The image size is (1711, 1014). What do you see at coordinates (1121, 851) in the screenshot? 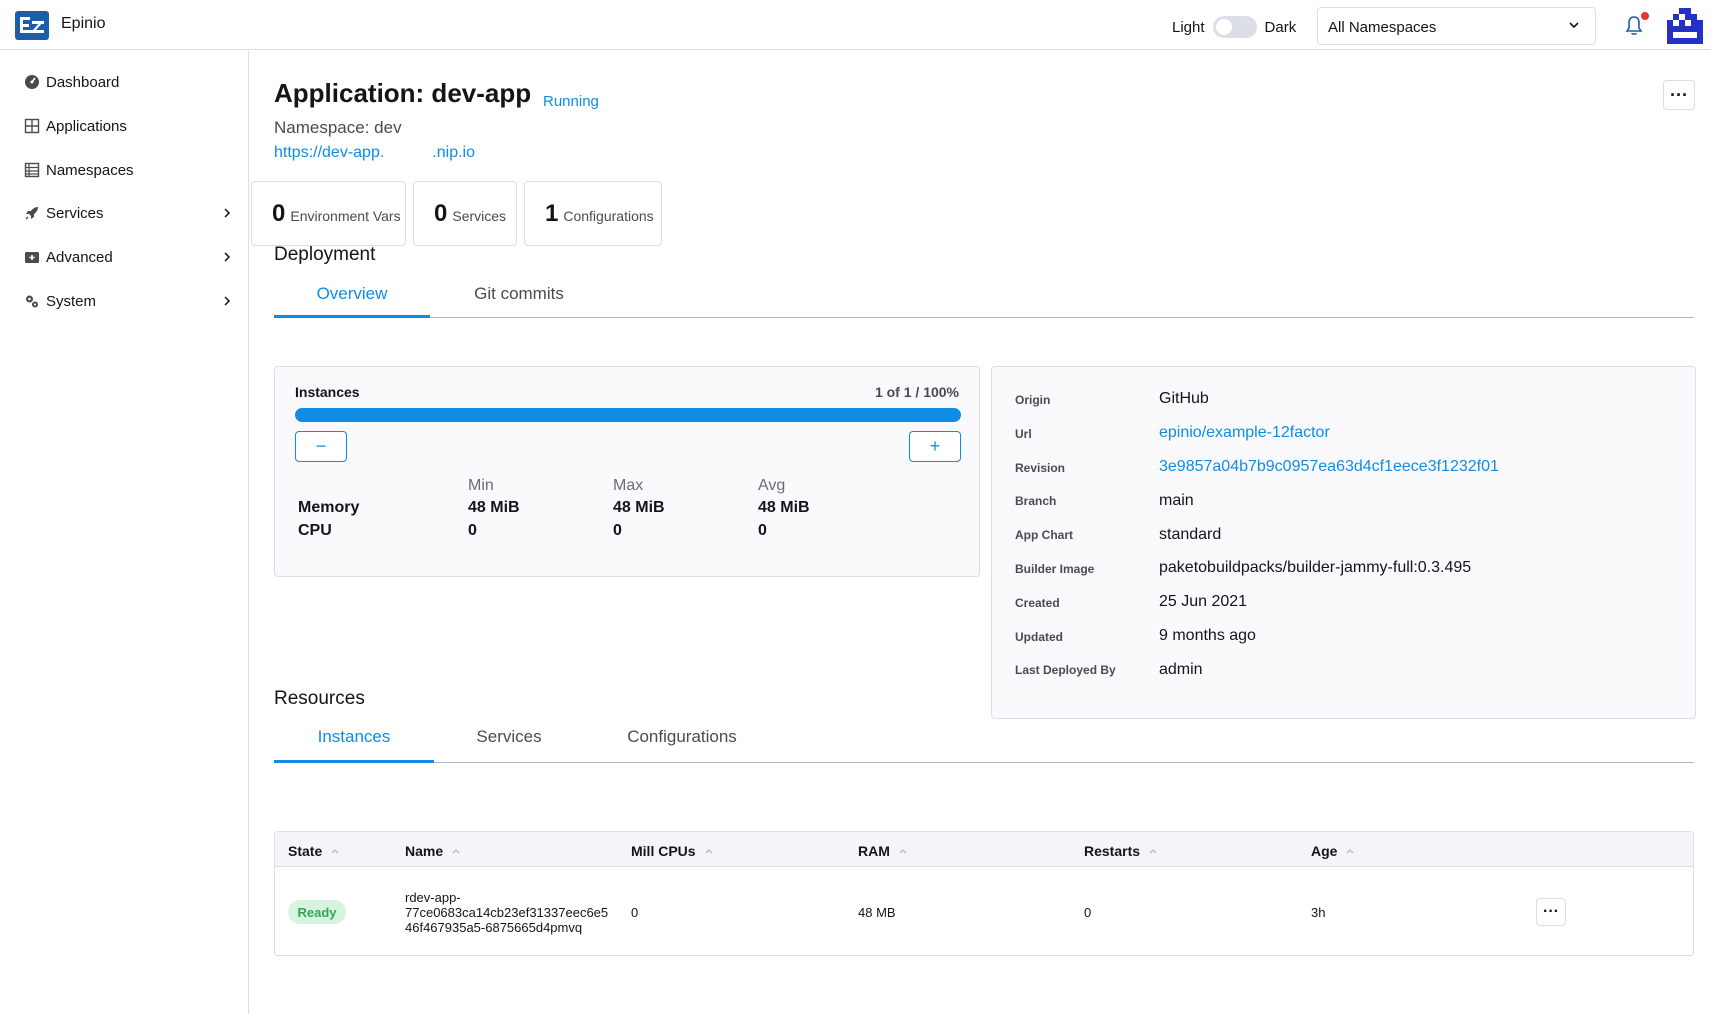
I see `column-header-restarts: Restarts` at bounding box center [1121, 851].